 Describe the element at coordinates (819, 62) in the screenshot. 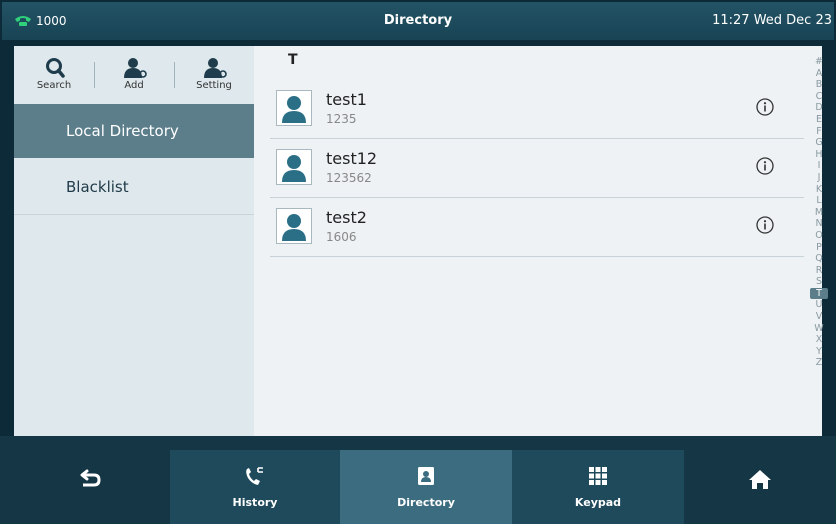

I see `index-letter: #` at that location.